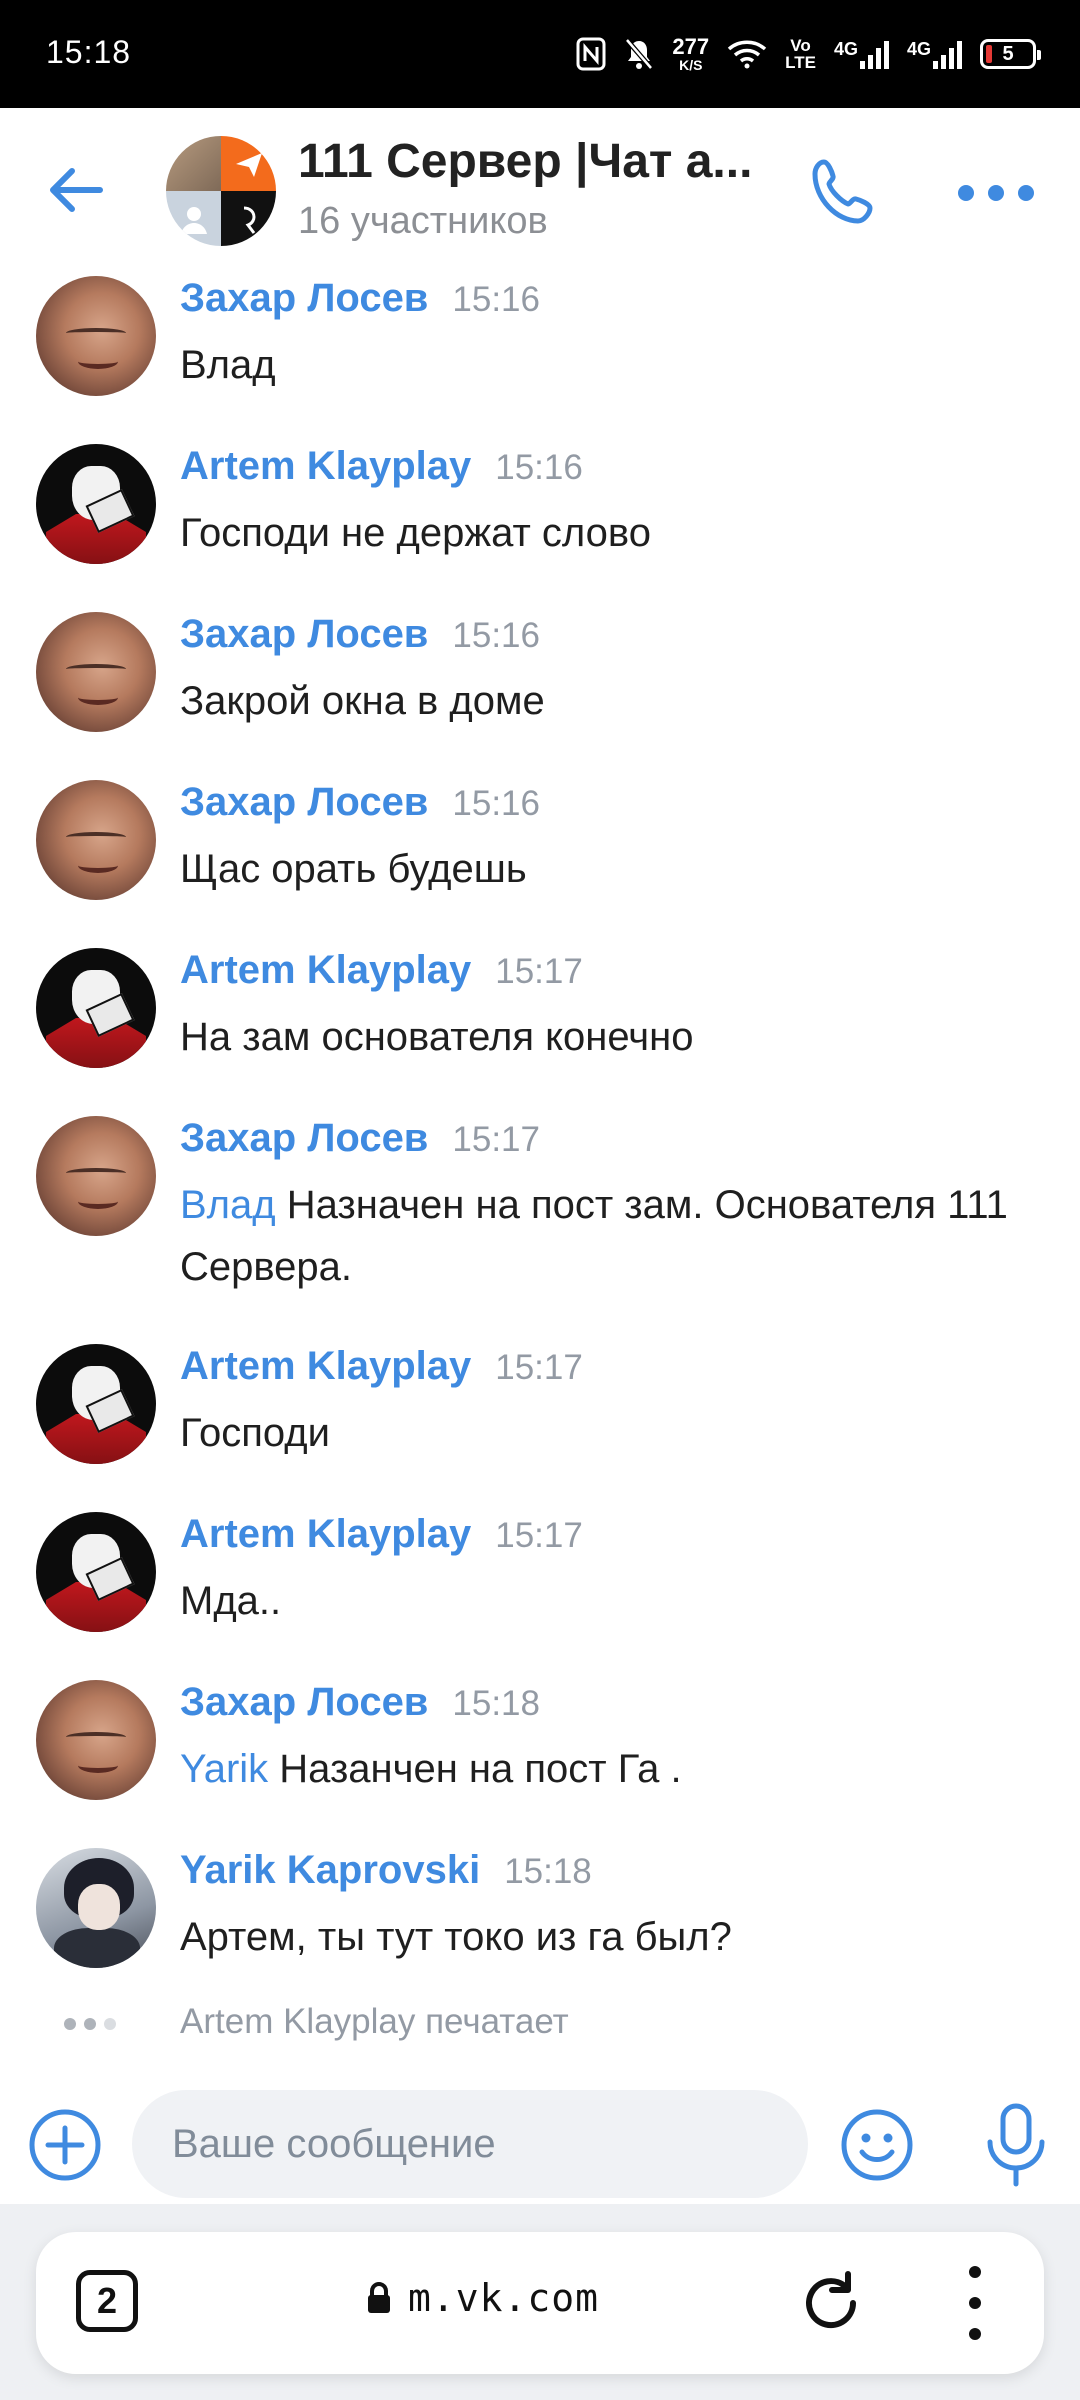 This screenshot has height=2400, width=1080. Describe the element at coordinates (231, 1601) in the screenshot. I see `message-text: Мда..` at that location.